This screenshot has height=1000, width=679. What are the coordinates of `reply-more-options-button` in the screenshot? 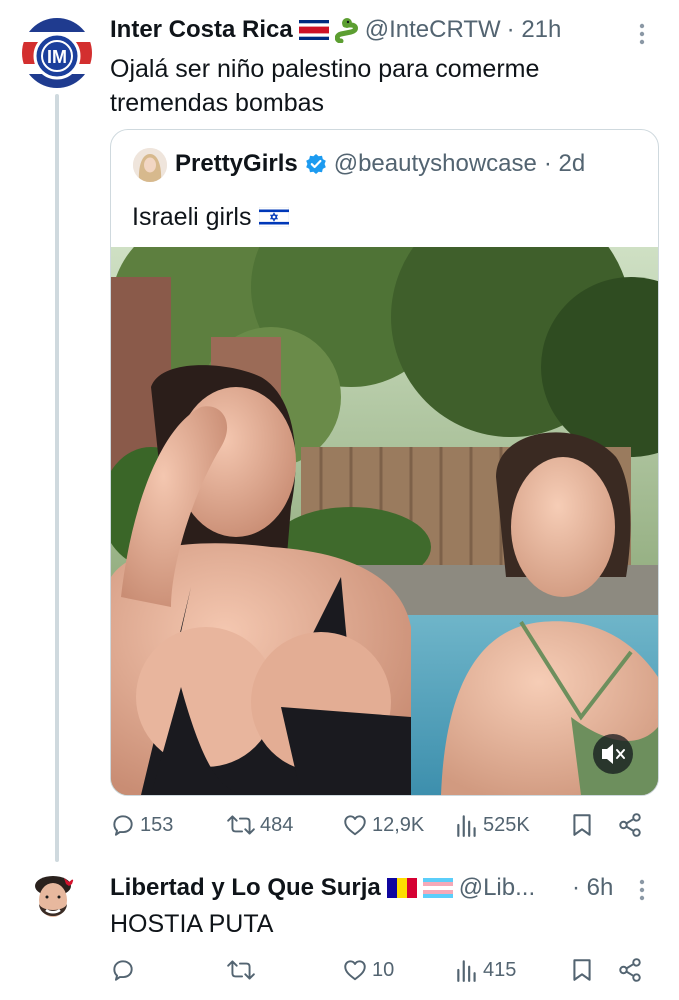 It's located at (642, 890).